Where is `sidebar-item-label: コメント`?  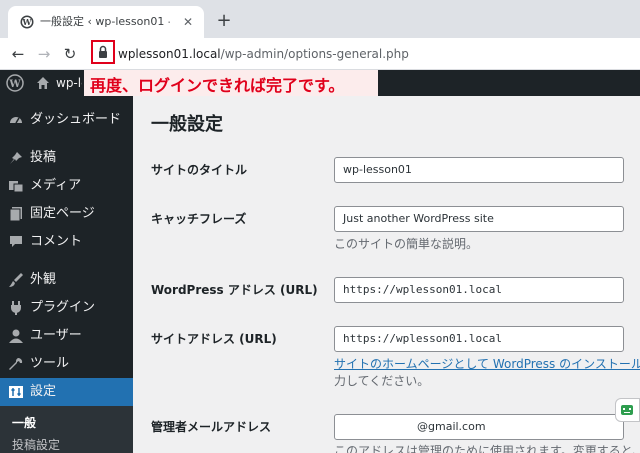
sidebar-item-label: コメント is located at coordinates (56, 241).